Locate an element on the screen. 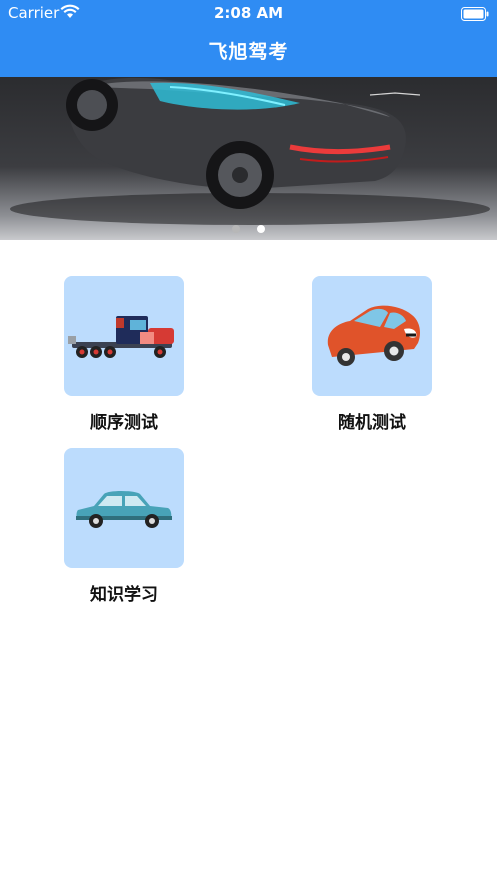 Image resolution: width=497 pixels, height=883 pixels. knowledge-study-tile is located at coordinates (124, 508).